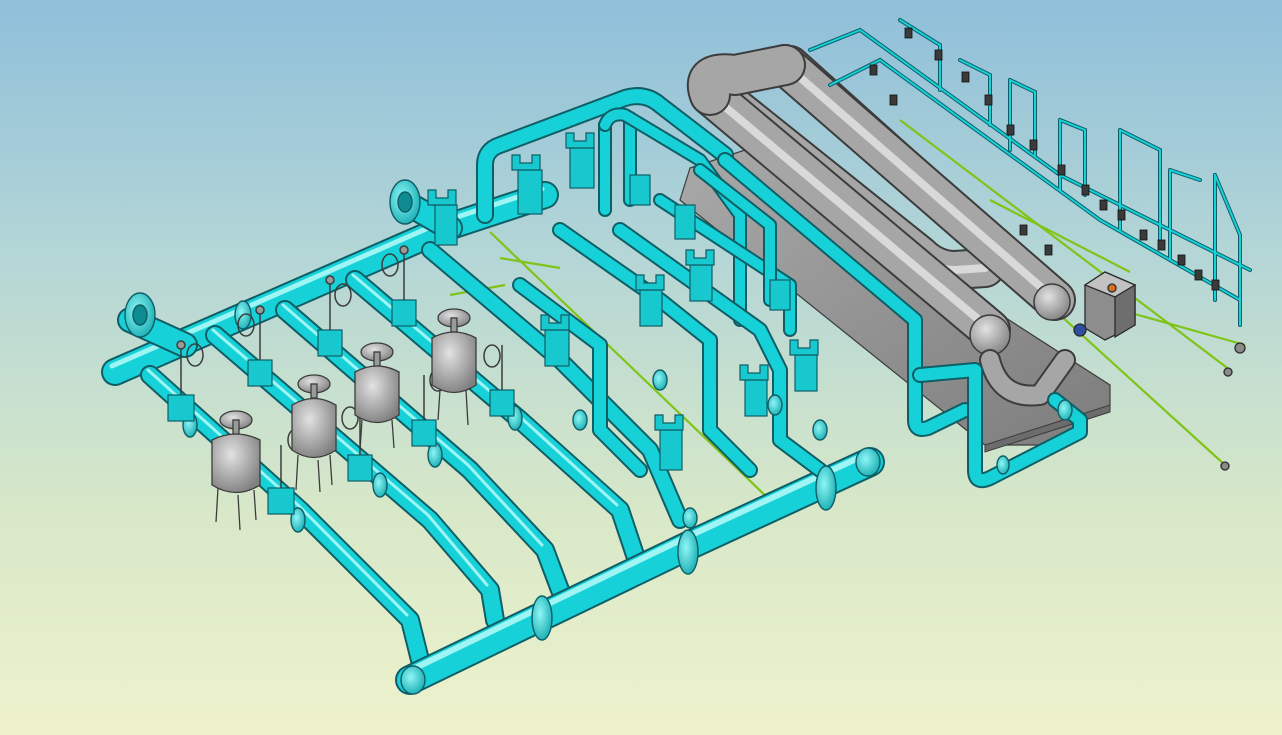 The height and width of the screenshot is (735, 1282). I want to click on cabinet-icon, so click(1159, 371).